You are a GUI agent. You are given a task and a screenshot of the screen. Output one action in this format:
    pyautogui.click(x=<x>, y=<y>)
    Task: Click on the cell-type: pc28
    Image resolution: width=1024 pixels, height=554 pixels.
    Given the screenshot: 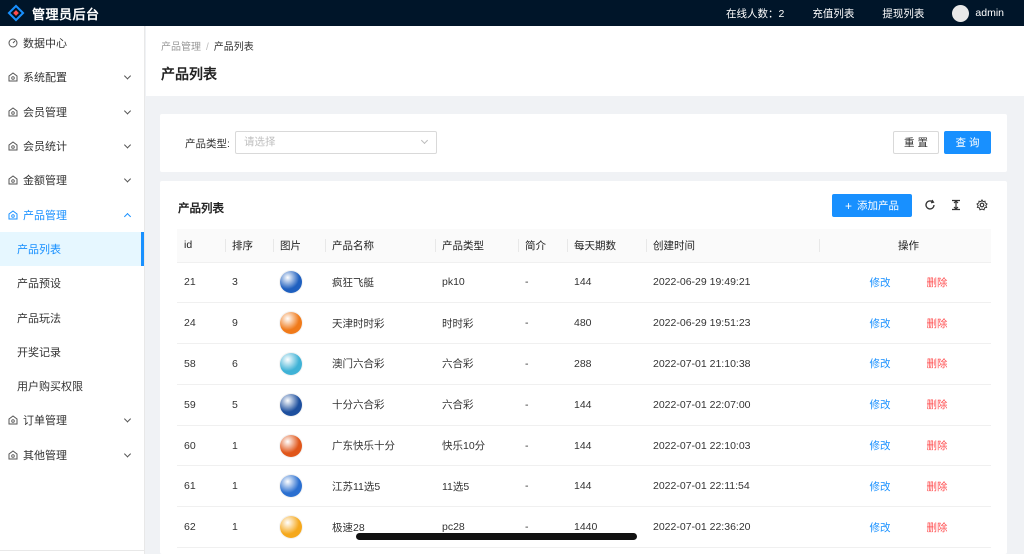 What is the action you would take?
    pyautogui.click(x=476, y=527)
    